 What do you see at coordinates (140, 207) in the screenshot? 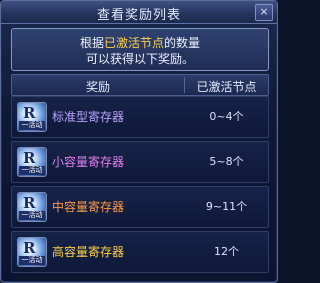
I see `reward-row: R 一活动 中容量寄存器 9~11个` at bounding box center [140, 207].